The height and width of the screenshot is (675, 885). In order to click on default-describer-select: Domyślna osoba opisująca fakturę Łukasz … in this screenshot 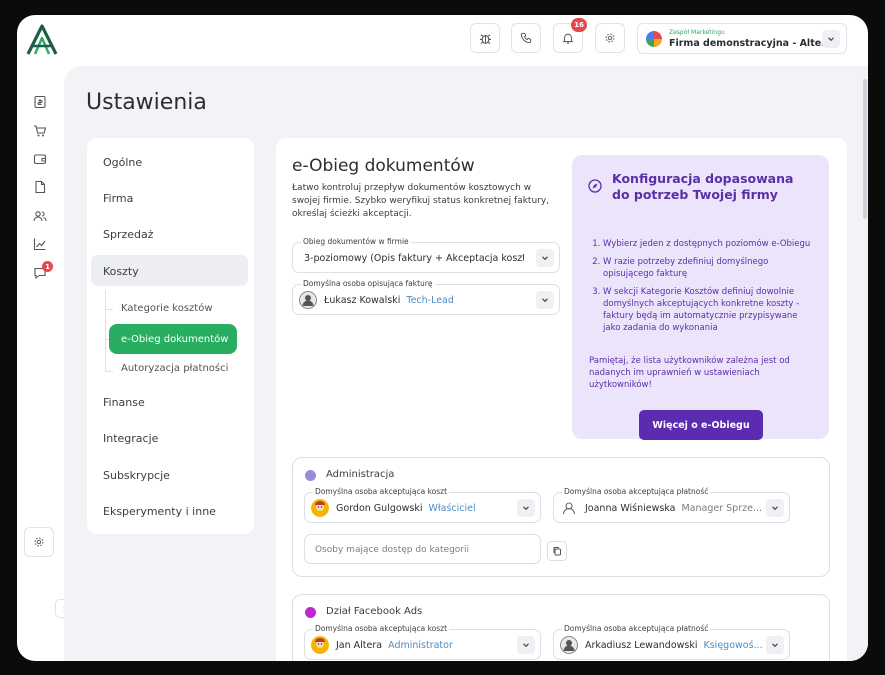, I will do `click(426, 297)`.